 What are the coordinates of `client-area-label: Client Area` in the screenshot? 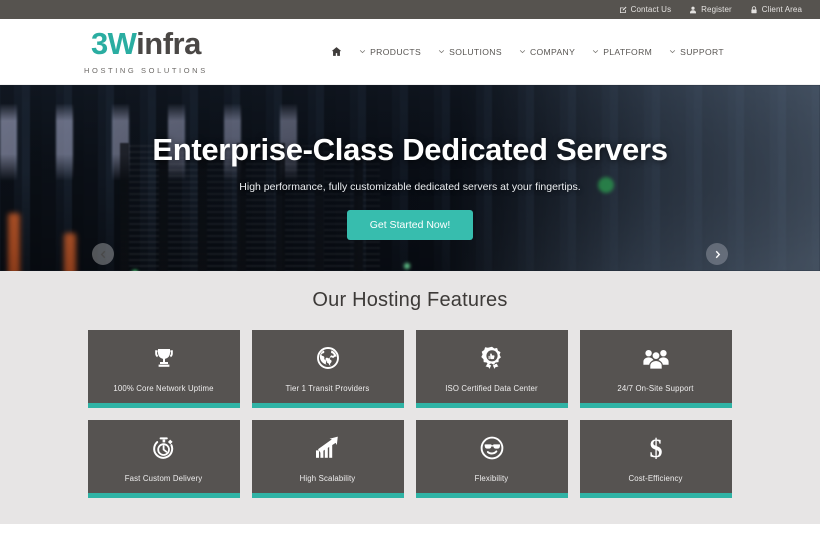 It's located at (781, 9).